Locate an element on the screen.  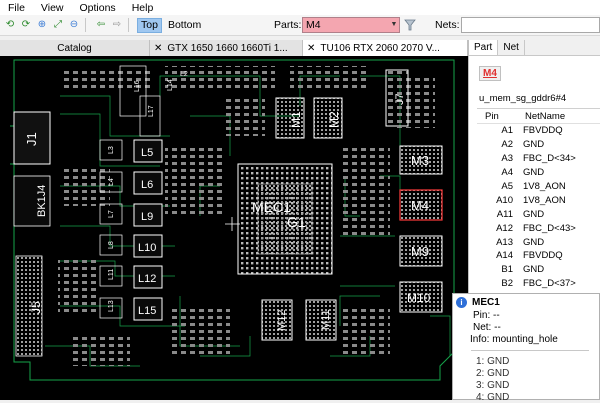
pin-table-row: A14 FBVDDQ is located at coordinates (538, 256).